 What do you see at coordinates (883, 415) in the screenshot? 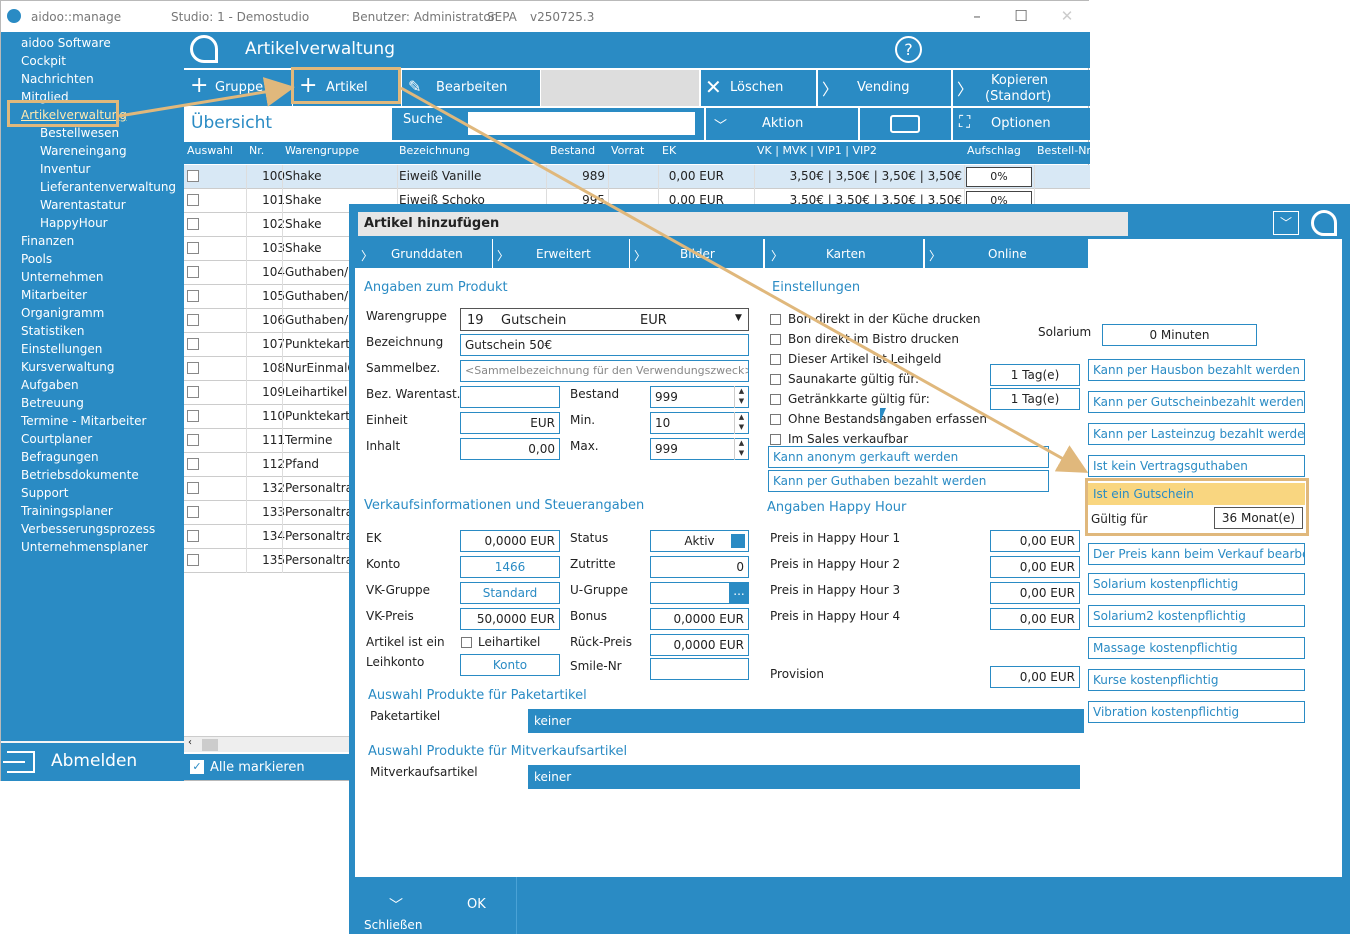
I see `mouse-cursor-icon` at bounding box center [883, 415].